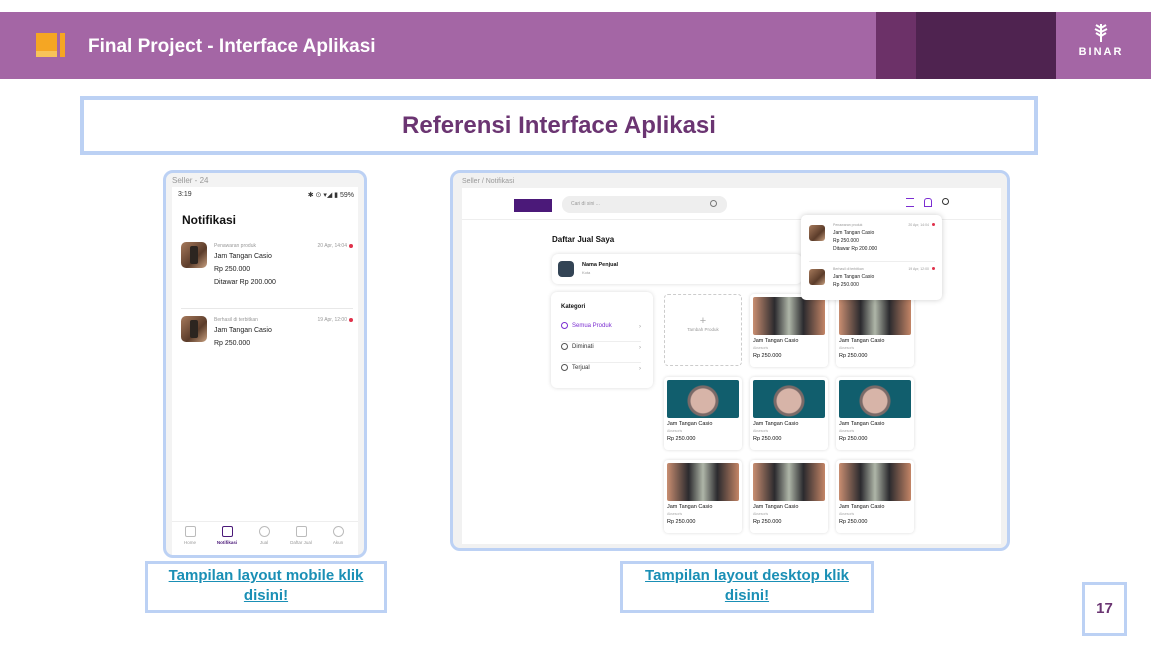  What do you see at coordinates (330, 195) in the screenshot?
I see `status-icons: ✱ ⊙ ▾◢ ▮ 59%` at bounding box center [330, 195].